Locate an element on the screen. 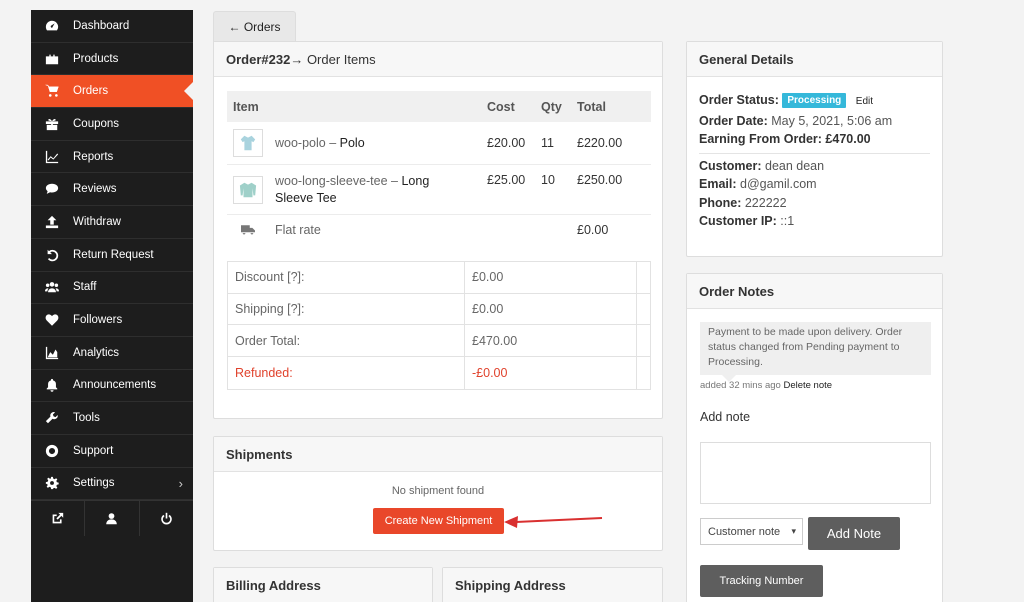  col-qty: Qty is located at coordinates (551, 106).